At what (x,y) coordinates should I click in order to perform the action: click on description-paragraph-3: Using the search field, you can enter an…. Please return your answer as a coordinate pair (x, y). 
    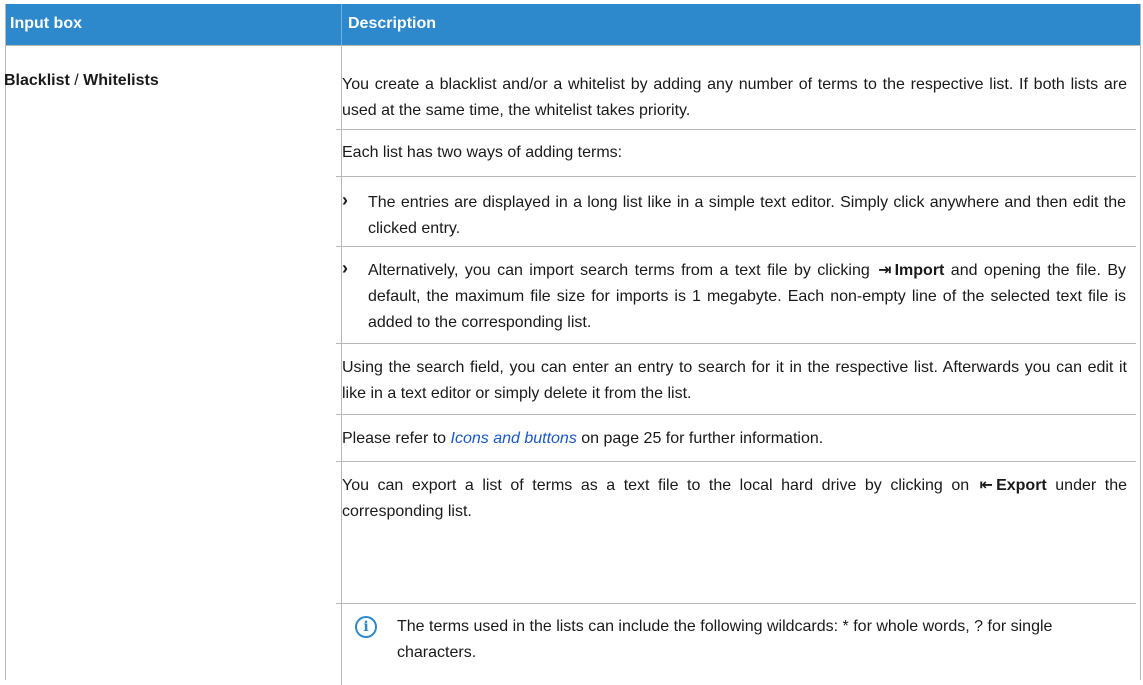
    Looking at the image, I should click on (734, 380).